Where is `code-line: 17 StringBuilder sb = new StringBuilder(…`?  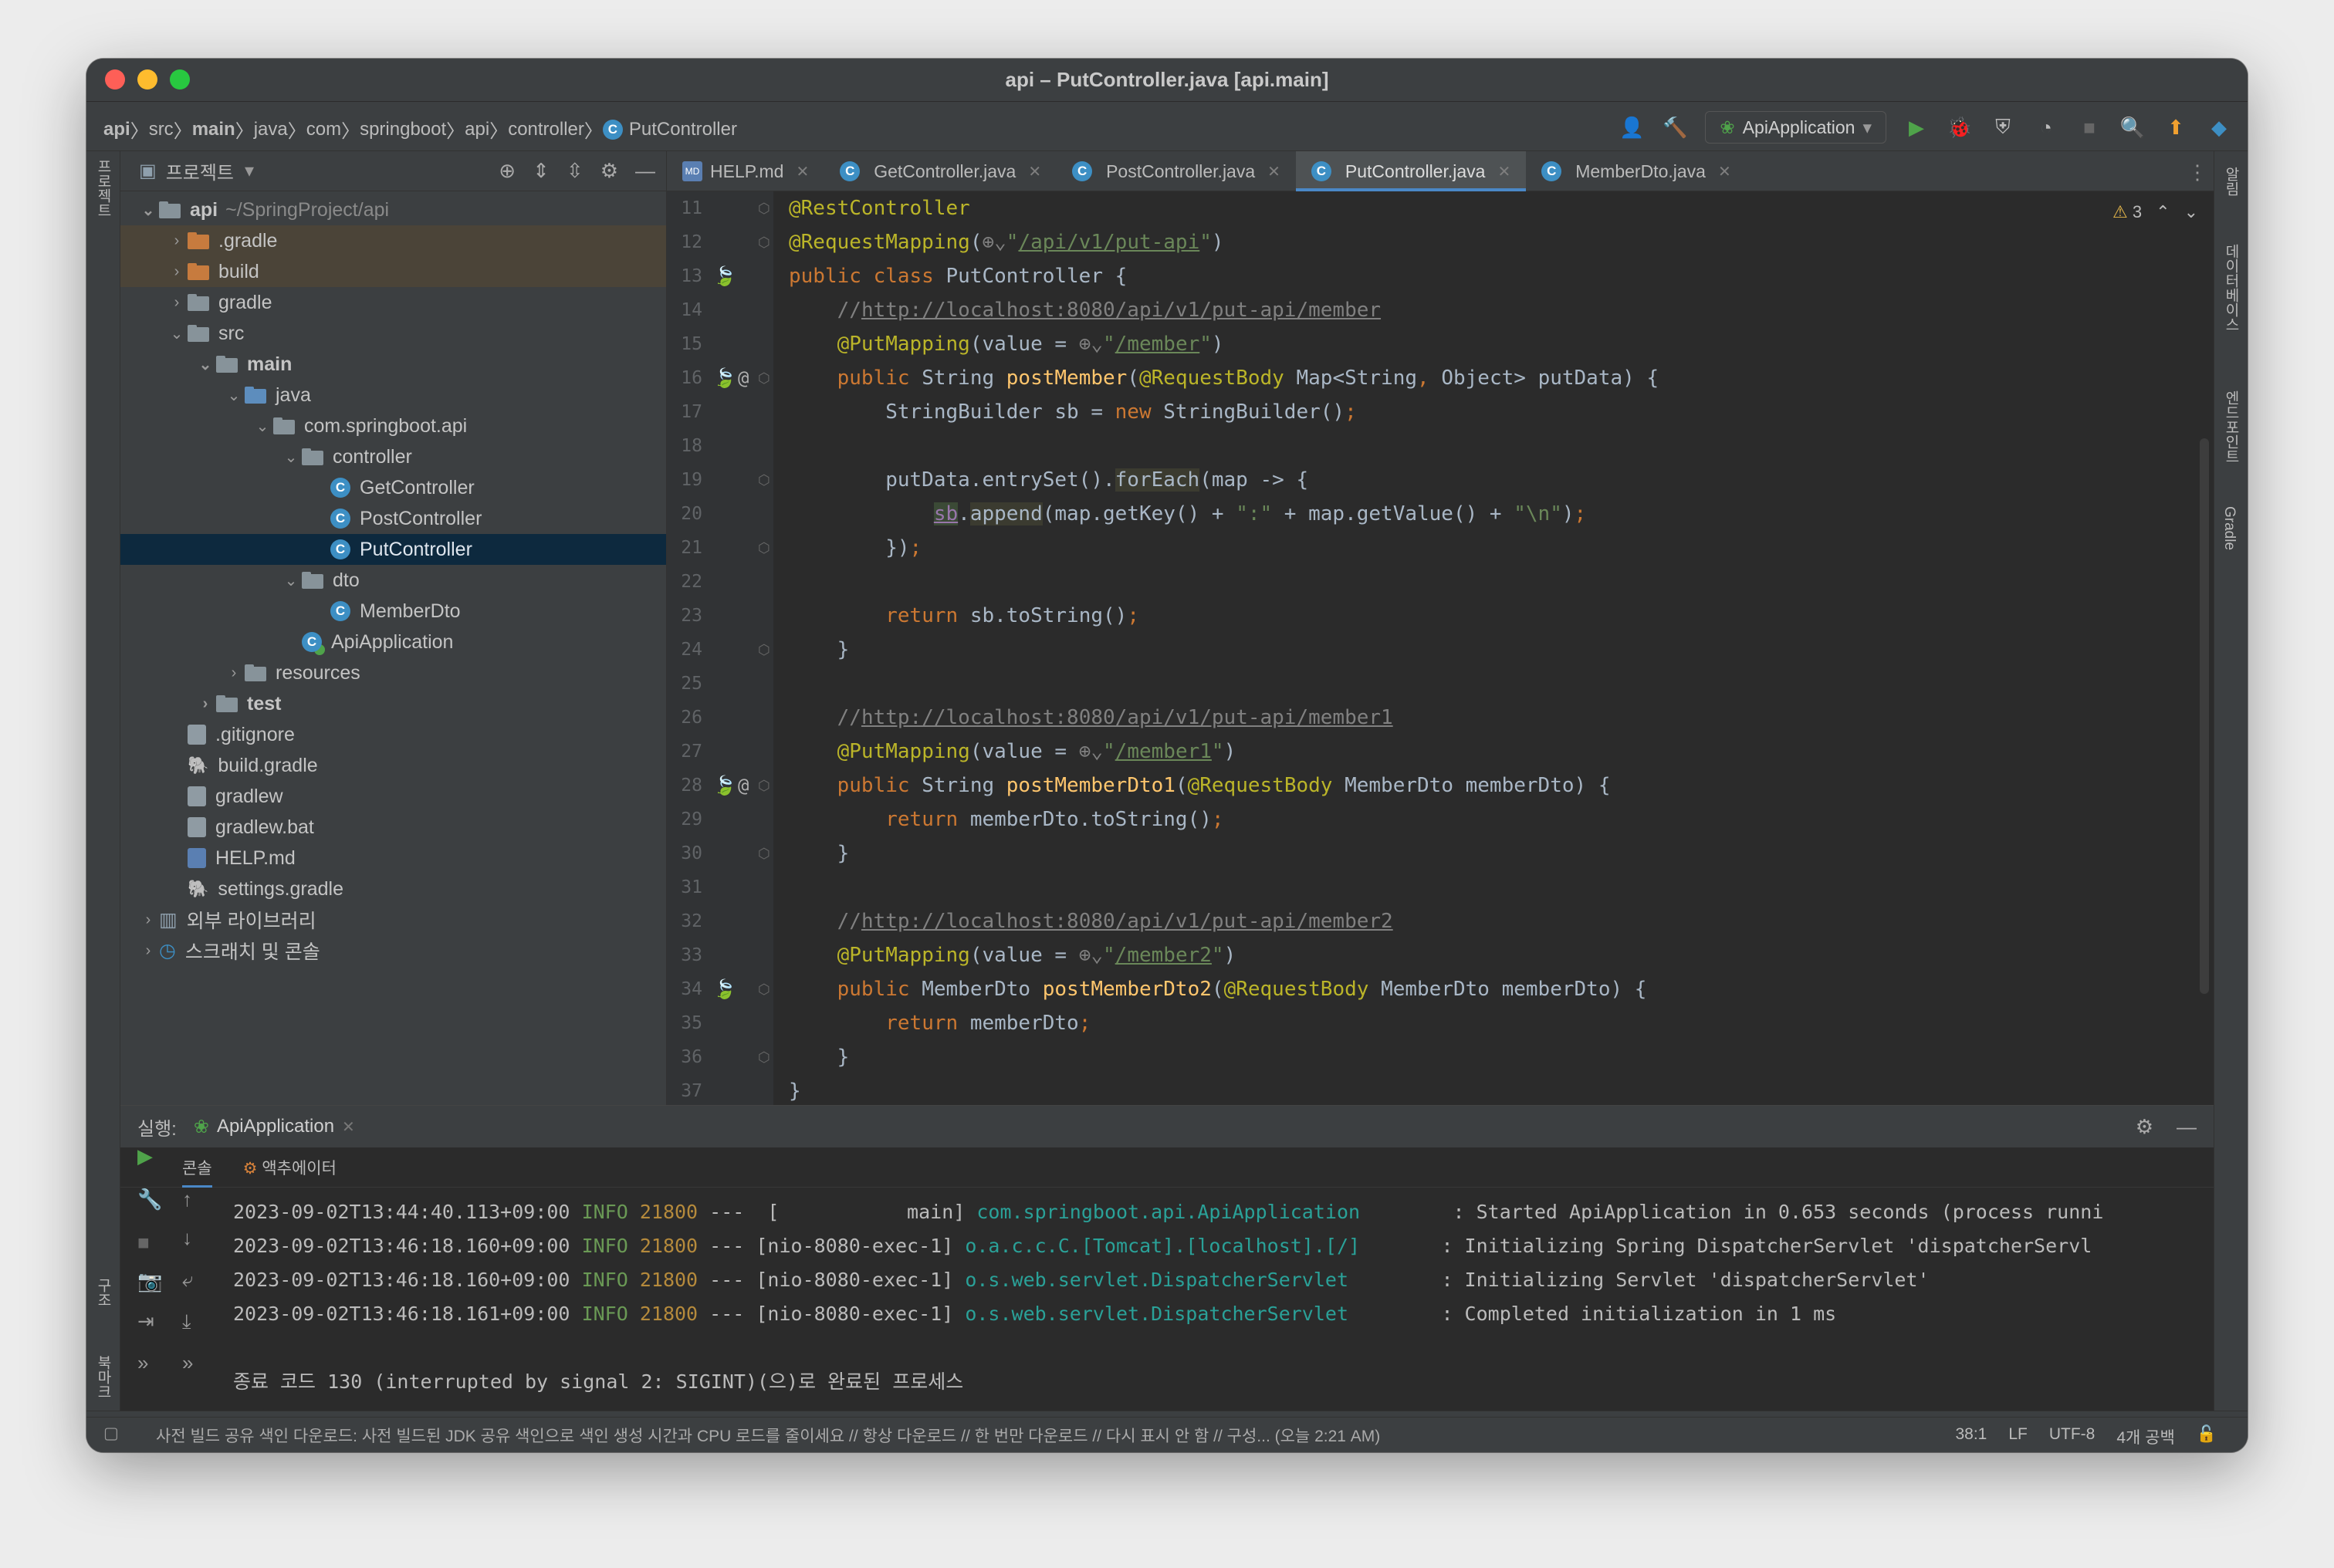
code-line: 17 StringBuilder sb = new StringBuilder(… is located at coordinates (1440, 412).